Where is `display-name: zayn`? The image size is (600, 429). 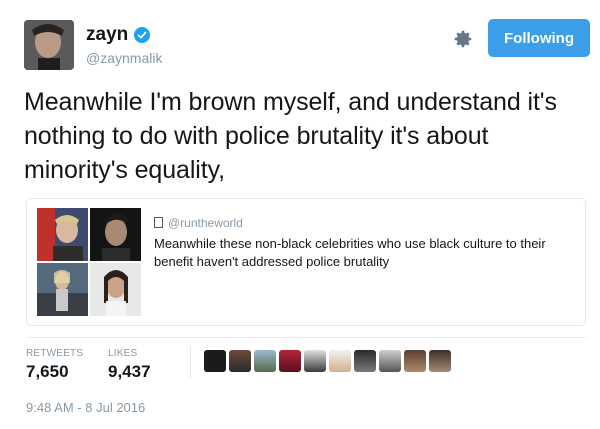
display-name: zayn is located at coordinates (107, 35).